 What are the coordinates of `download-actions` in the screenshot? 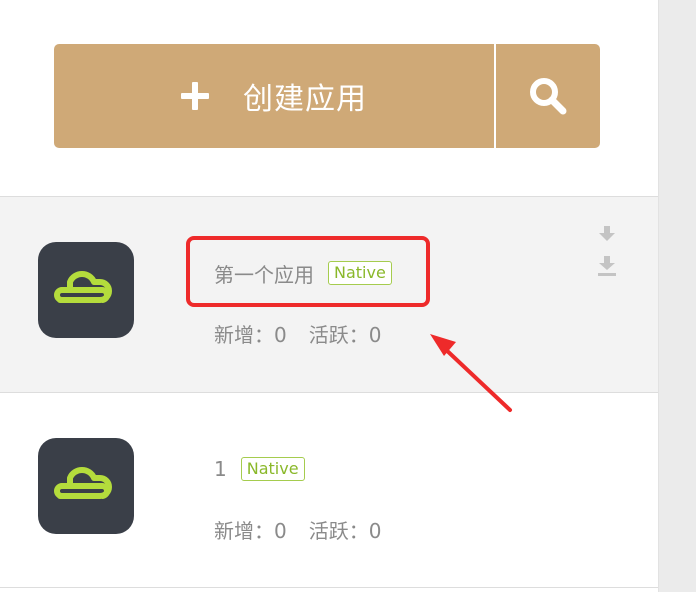 It's located at (607, 255).